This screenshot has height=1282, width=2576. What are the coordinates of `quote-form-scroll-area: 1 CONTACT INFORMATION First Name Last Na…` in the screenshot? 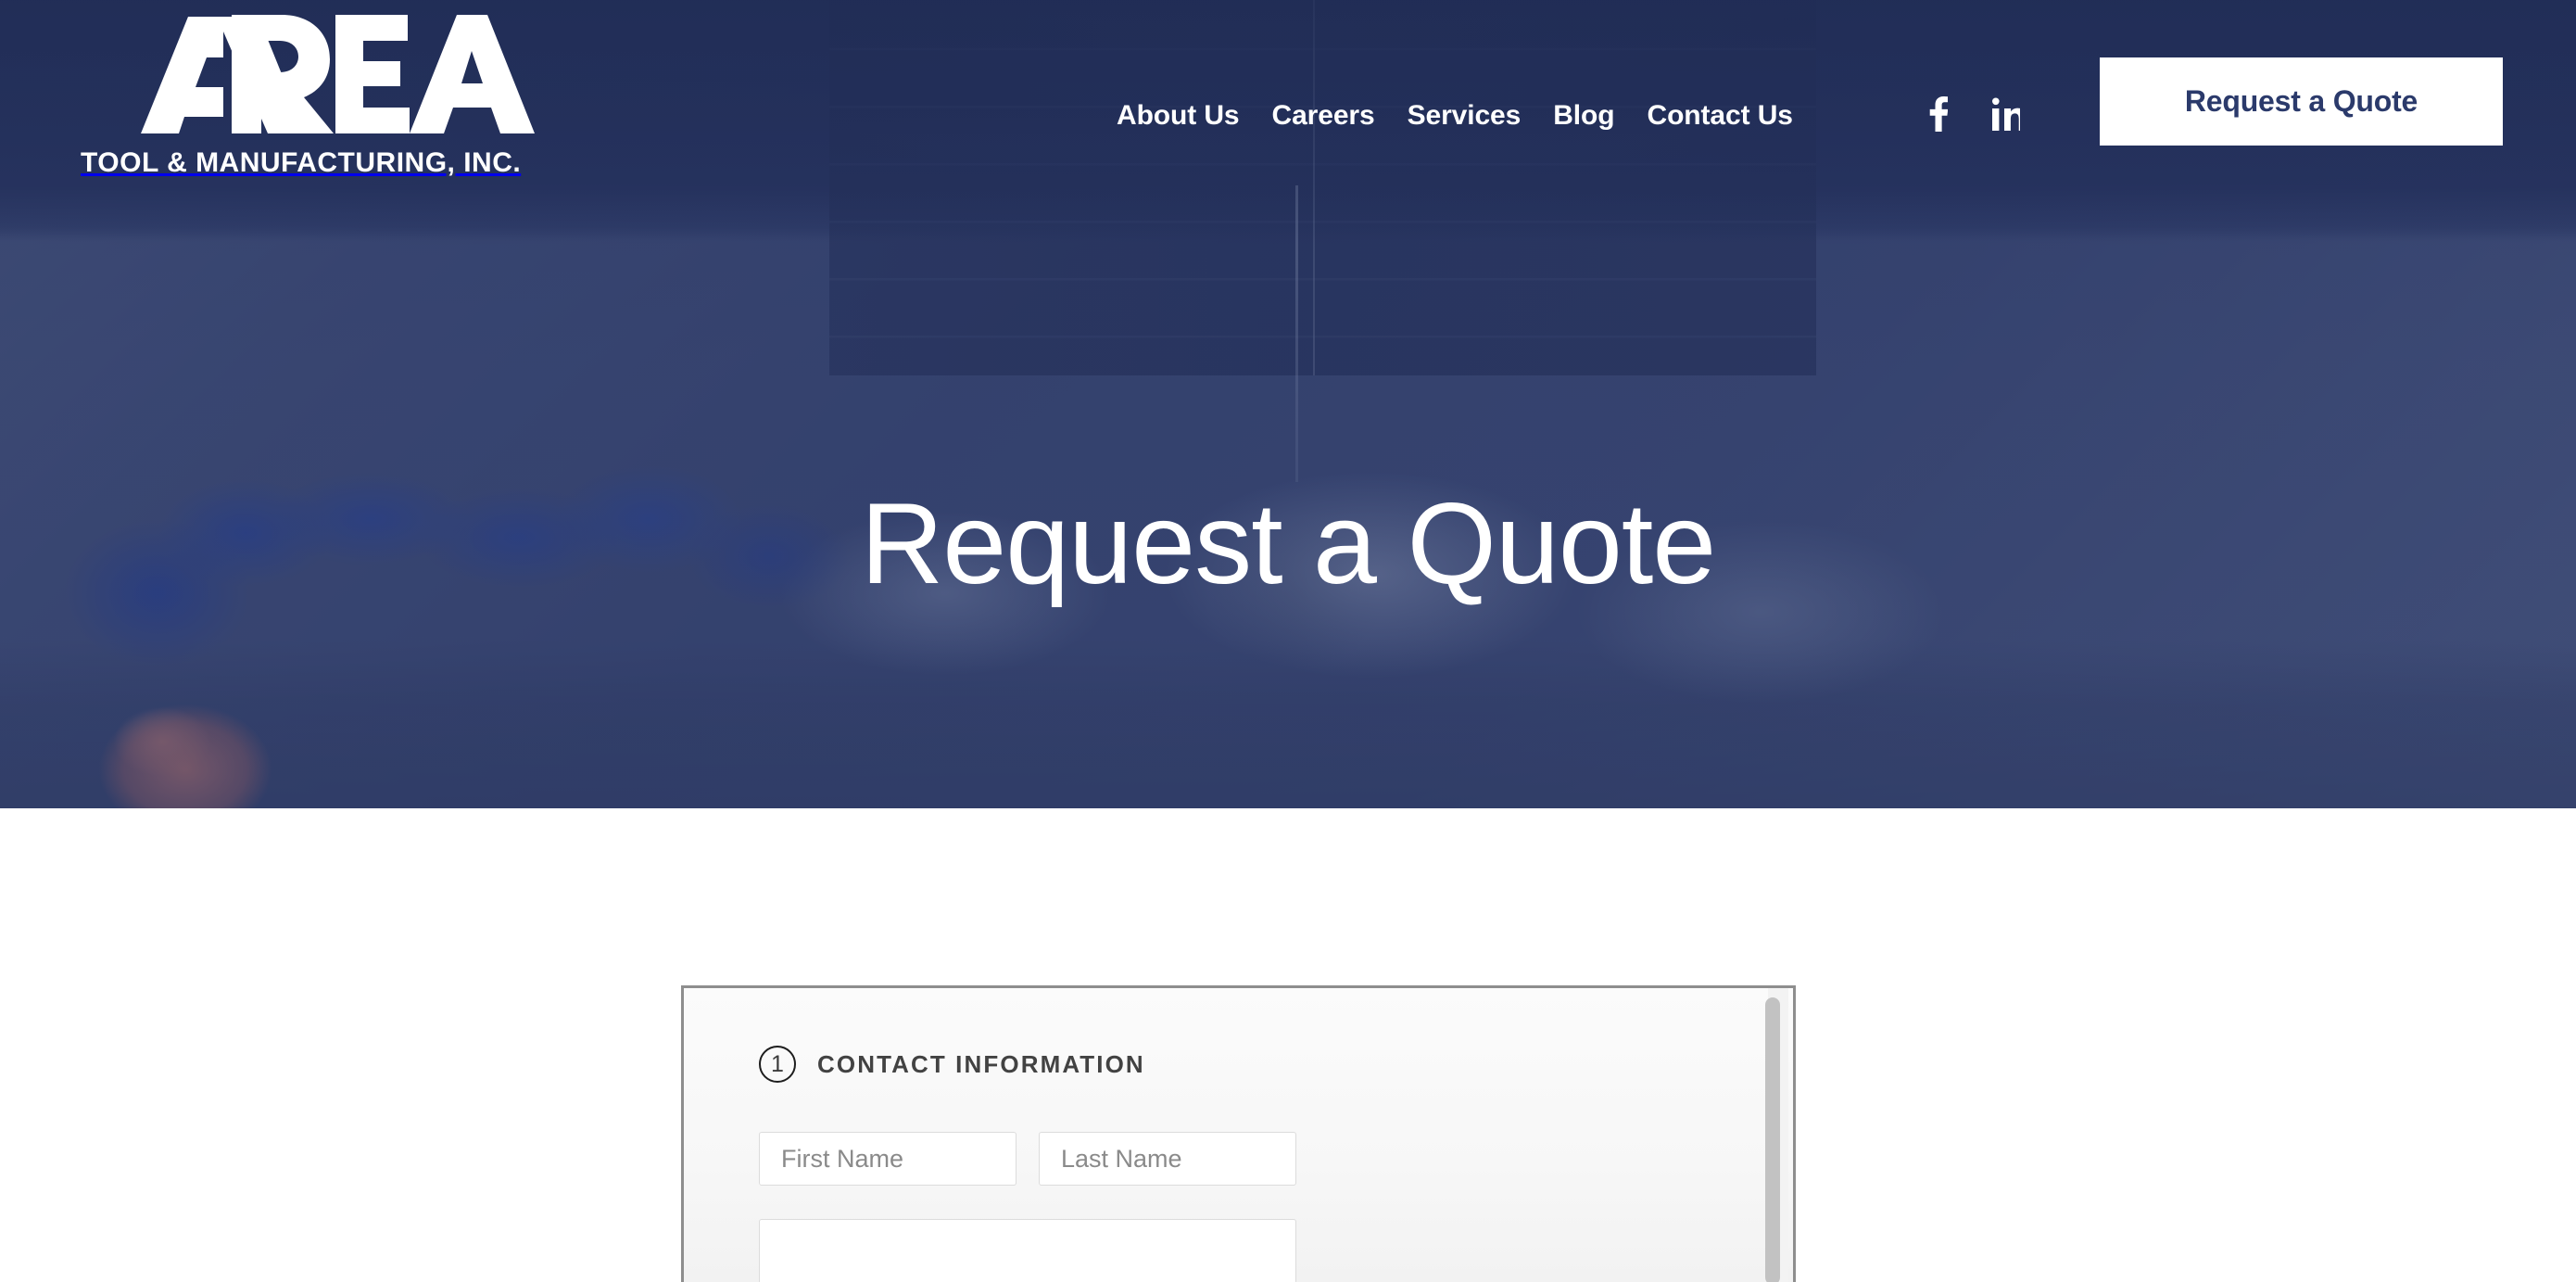 It's located at (1221, 1135).